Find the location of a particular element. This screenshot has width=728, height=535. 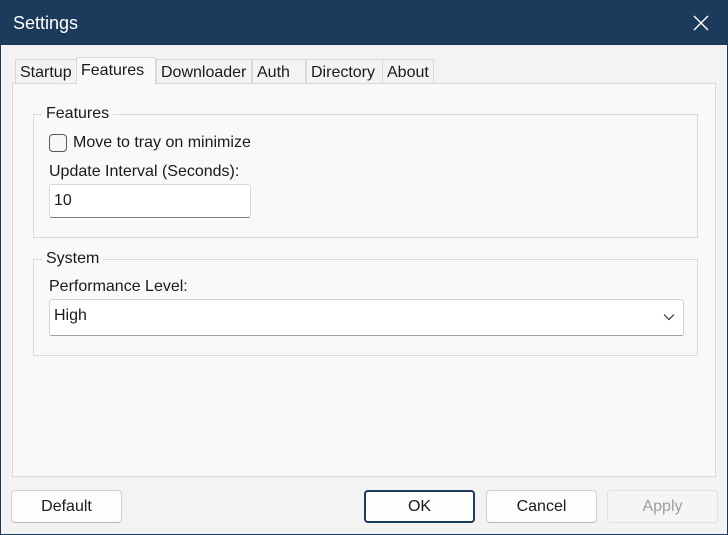

tab-label: Downloader is located at coordinates (204, 72).